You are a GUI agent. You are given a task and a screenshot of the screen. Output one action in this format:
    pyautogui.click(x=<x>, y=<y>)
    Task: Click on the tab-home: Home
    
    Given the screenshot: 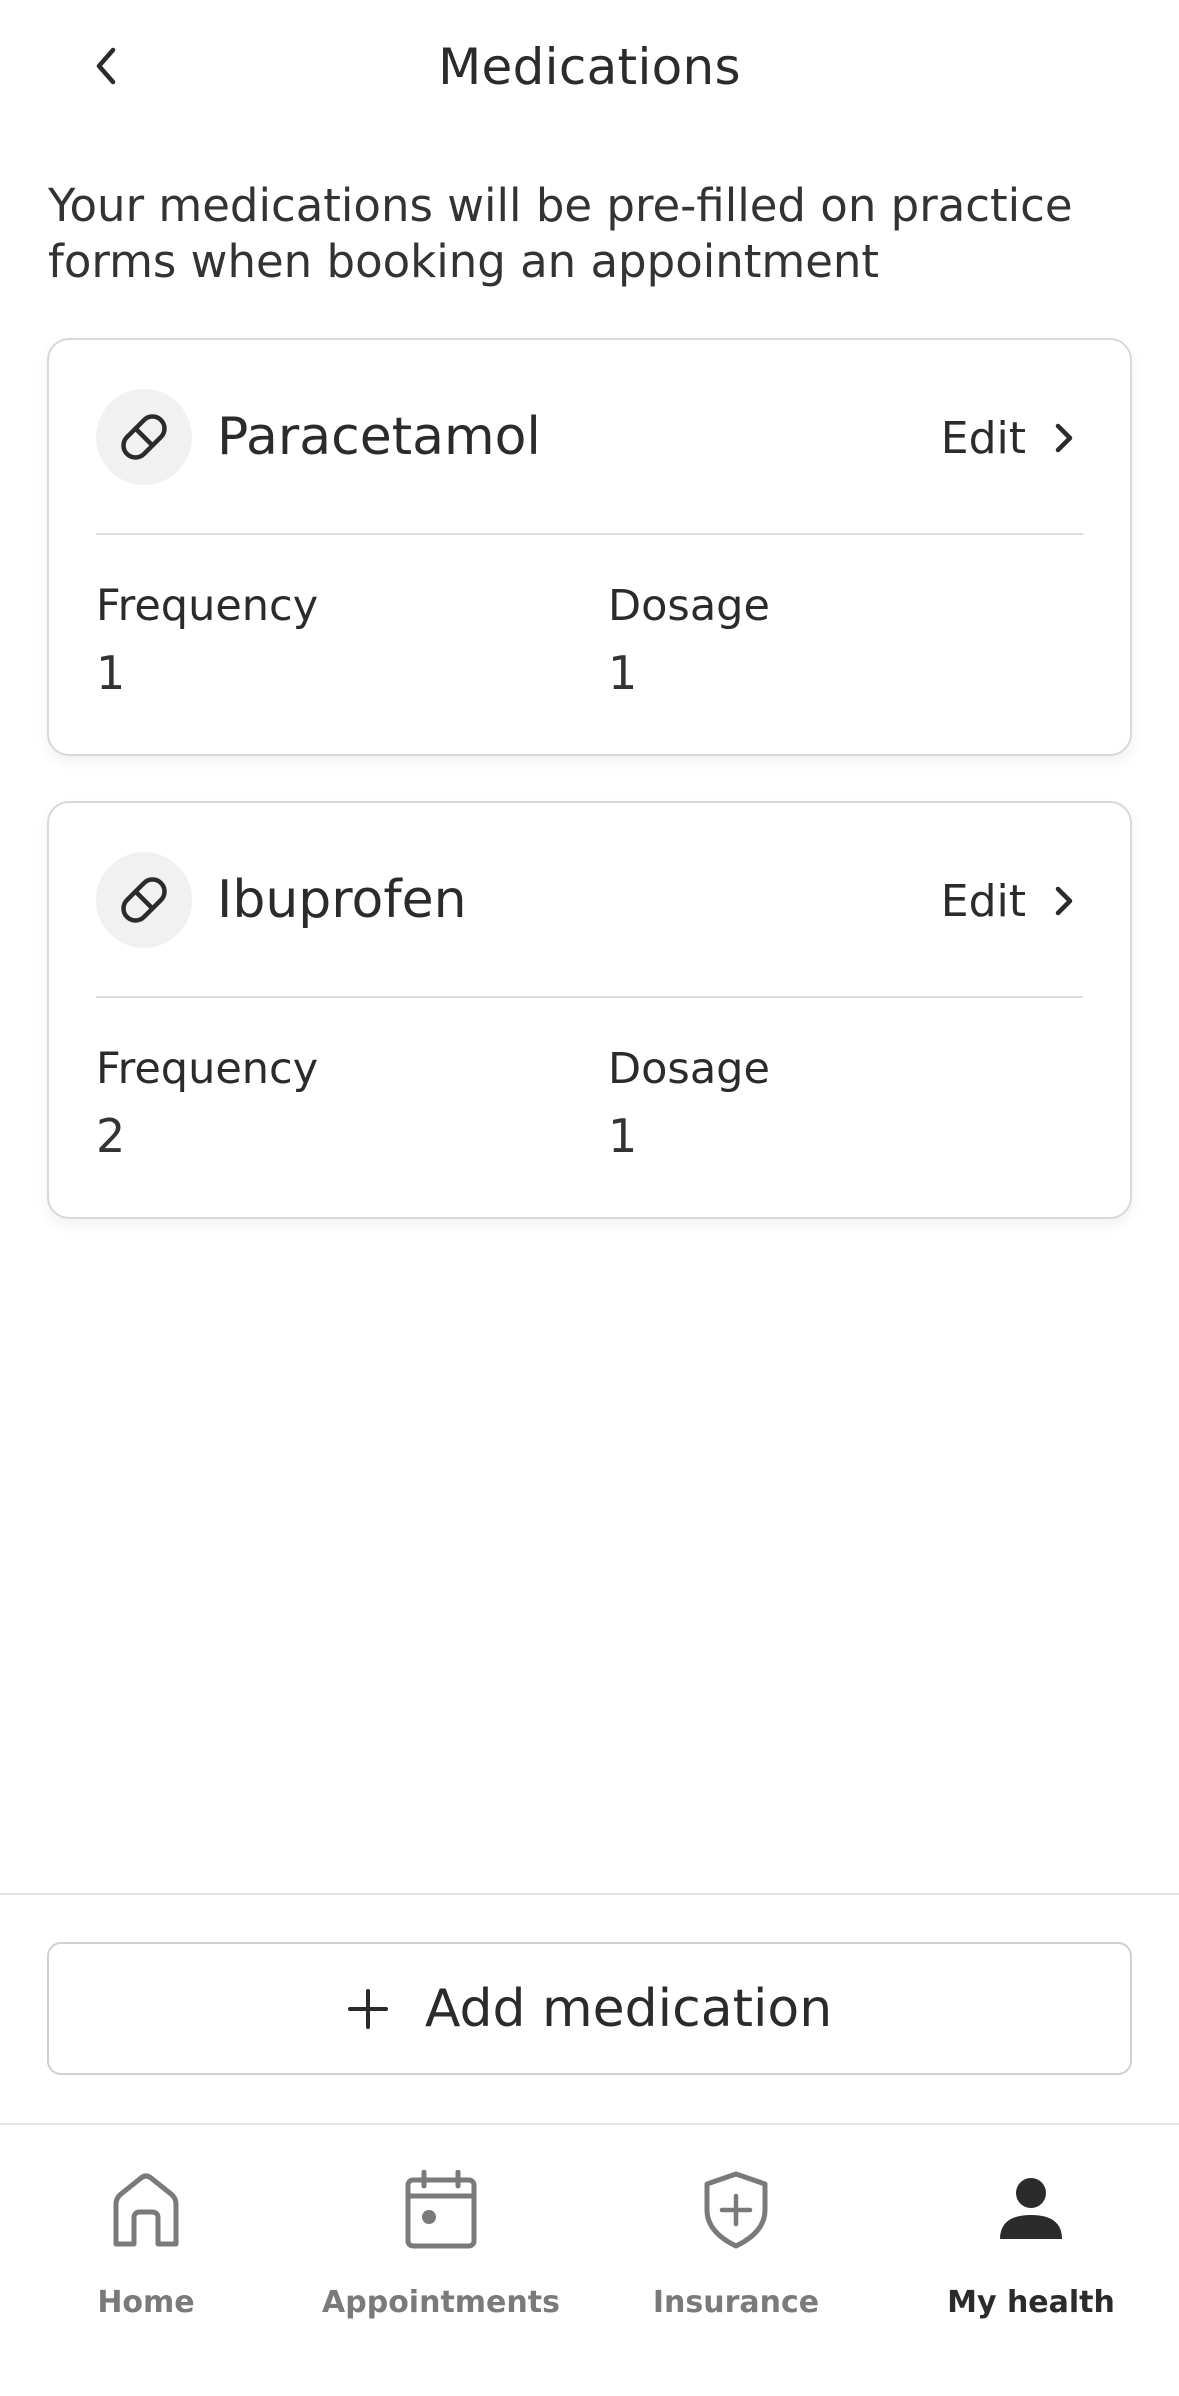 What is the action you would take?
    pyautogui.click(x=146, y=2244)
    